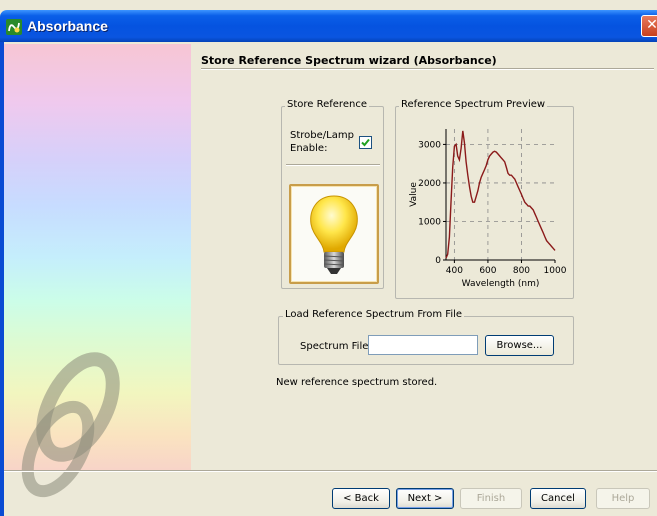  What do you see at coordinates (357, 382) in the screenshot?
I see `status-message: New reference spectrum stored.` at bounding box center [357, 382].